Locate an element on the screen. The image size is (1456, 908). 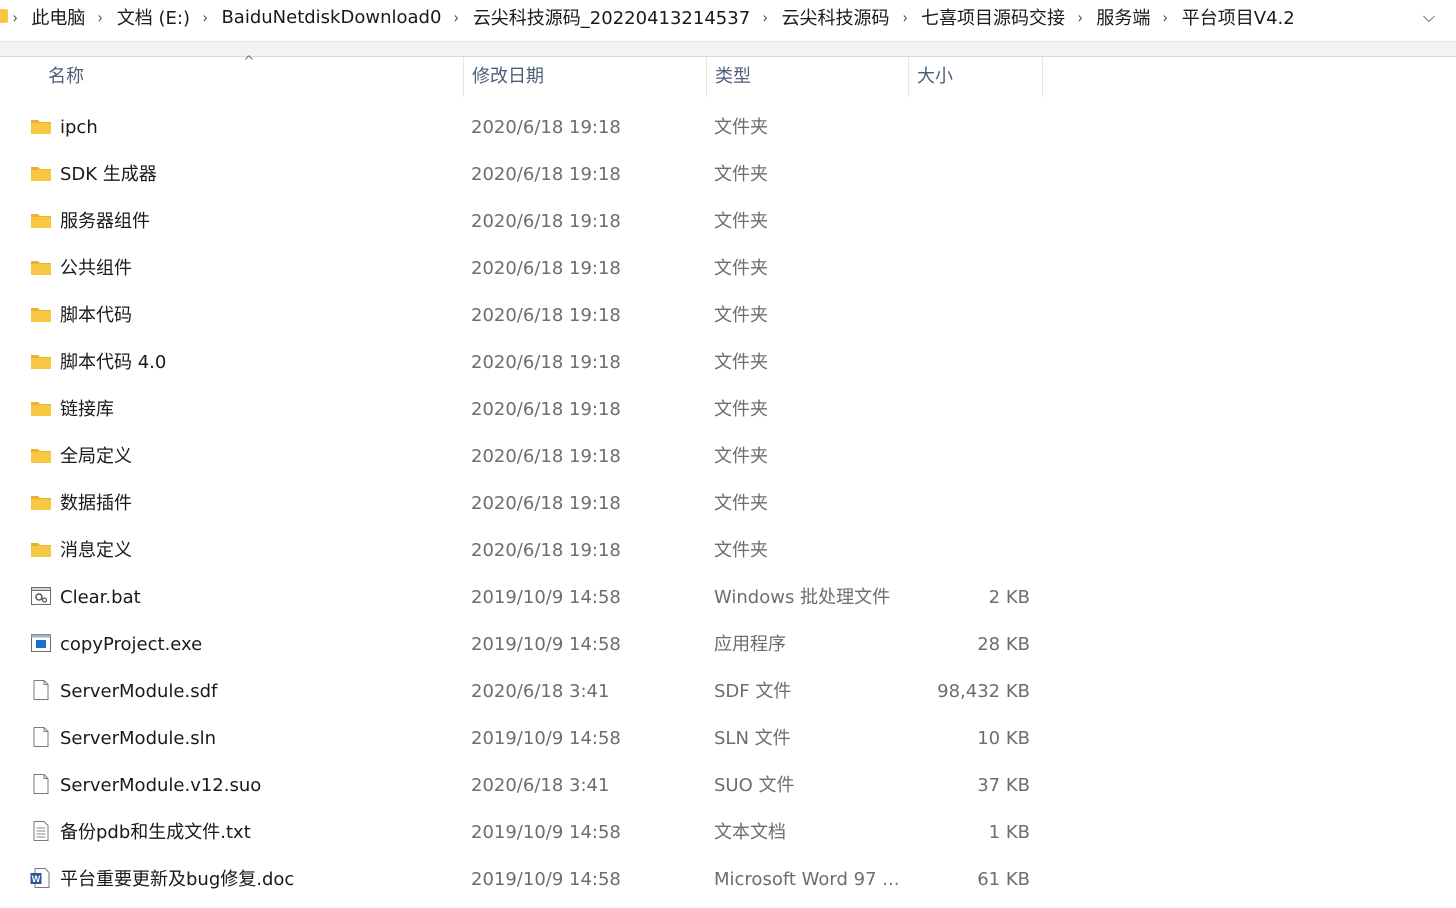
file-row: 脚本代码 4.0 2020/6/18 19:18 文件夹 is located at coordinates (728, 362).